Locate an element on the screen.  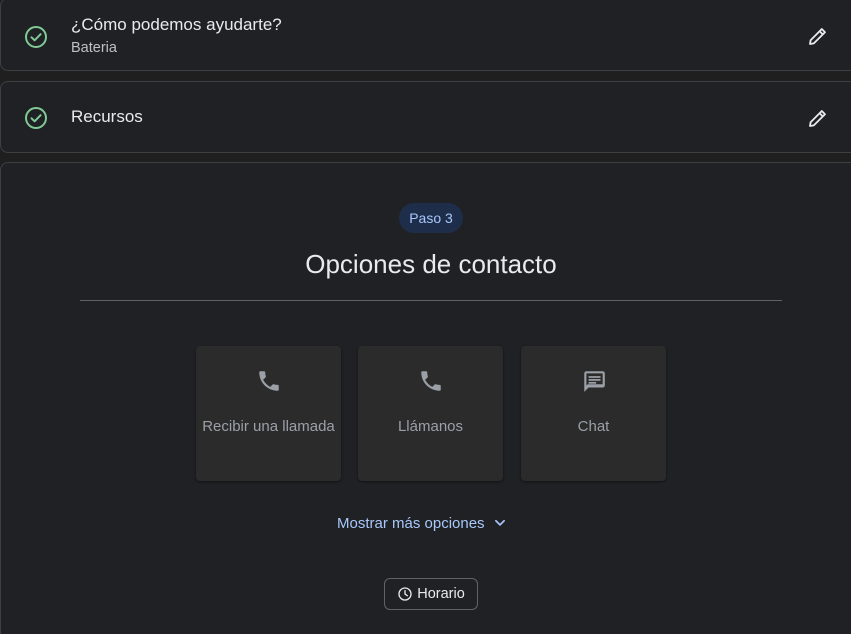
show-more-options-link: Mostrar más opciones is located at coordinates (423, 523).